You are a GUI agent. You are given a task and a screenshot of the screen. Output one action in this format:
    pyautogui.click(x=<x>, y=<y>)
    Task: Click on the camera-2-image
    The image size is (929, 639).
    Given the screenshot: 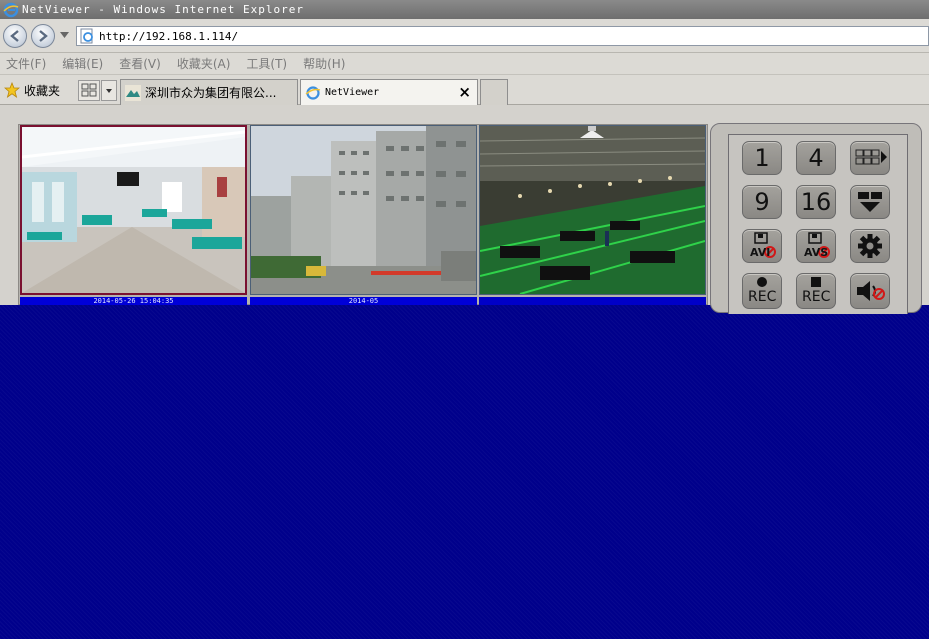 What is the action you would take?
    pyautogui.click(x=363, y=210)
    